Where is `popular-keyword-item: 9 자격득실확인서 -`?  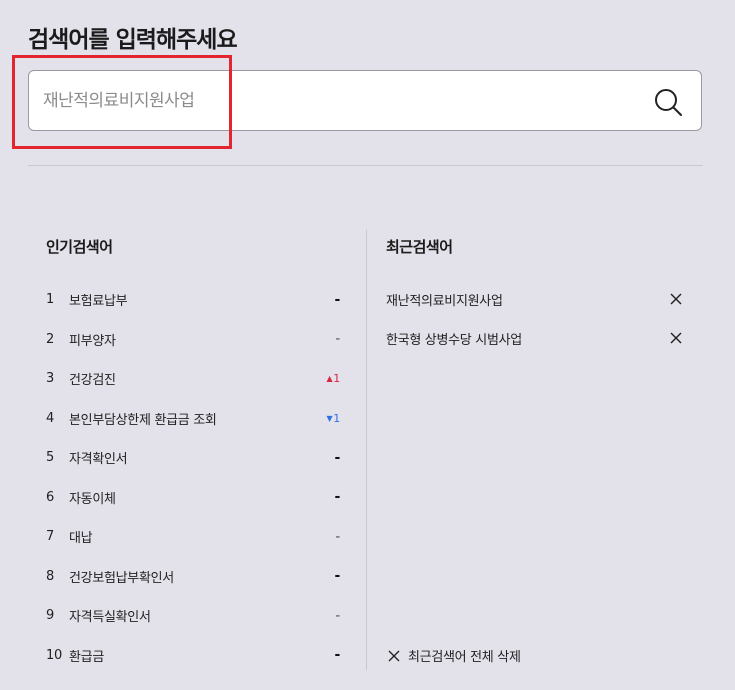 popular-keyword-item: 9 자격득실확인서 - is located at coordinates (193, 616).